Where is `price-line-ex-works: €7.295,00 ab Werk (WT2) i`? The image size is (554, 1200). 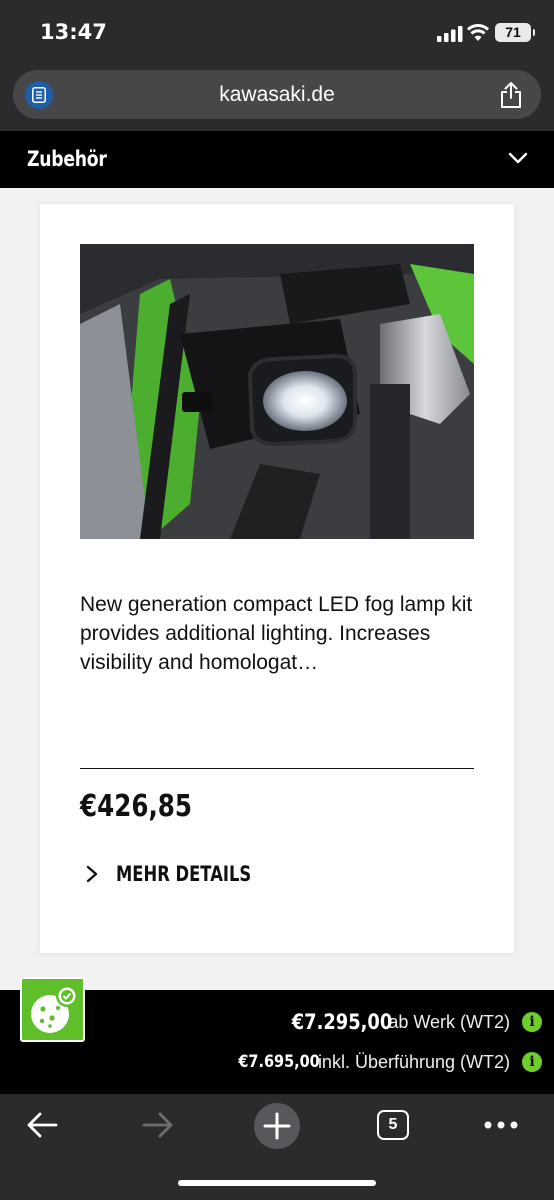 price-line-ex-works: €7.295,00 ab Werk (WT2) i is located at coordinates (408, 1022).